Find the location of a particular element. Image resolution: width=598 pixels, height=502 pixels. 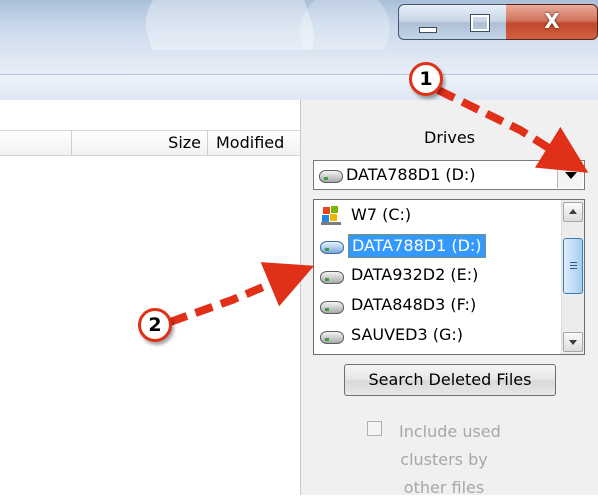

window-title-bar: X is located at coordinates (299, 25).